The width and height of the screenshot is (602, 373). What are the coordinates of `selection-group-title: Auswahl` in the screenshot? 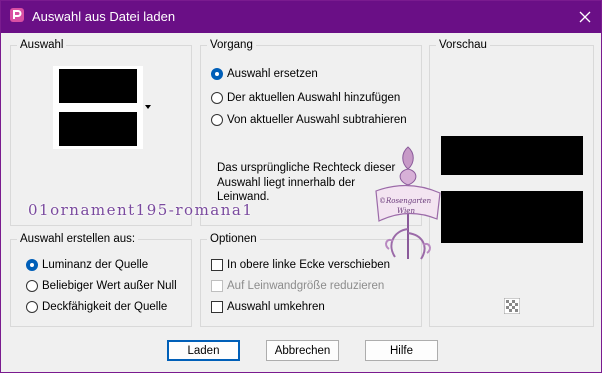 It's located at (42, 45).